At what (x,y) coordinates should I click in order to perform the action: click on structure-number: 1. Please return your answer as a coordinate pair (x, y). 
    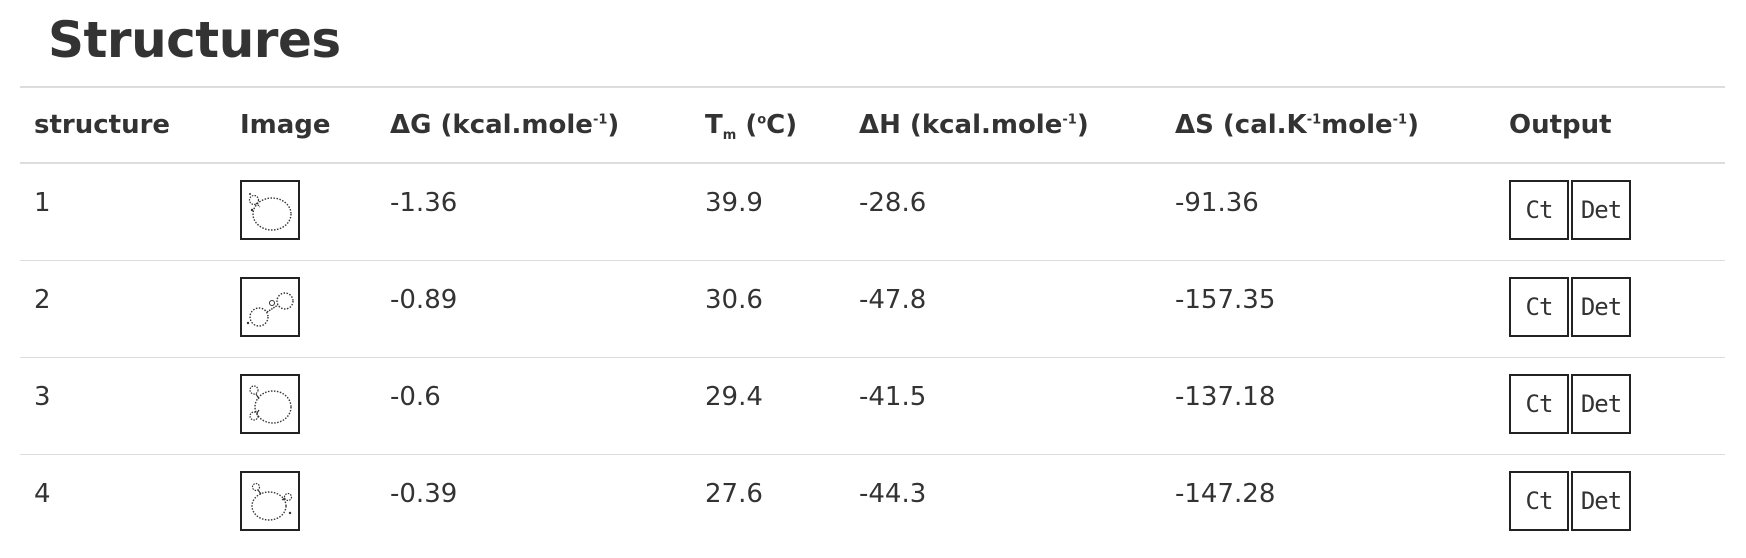
    Looking at the image, I should click on (123, 211).